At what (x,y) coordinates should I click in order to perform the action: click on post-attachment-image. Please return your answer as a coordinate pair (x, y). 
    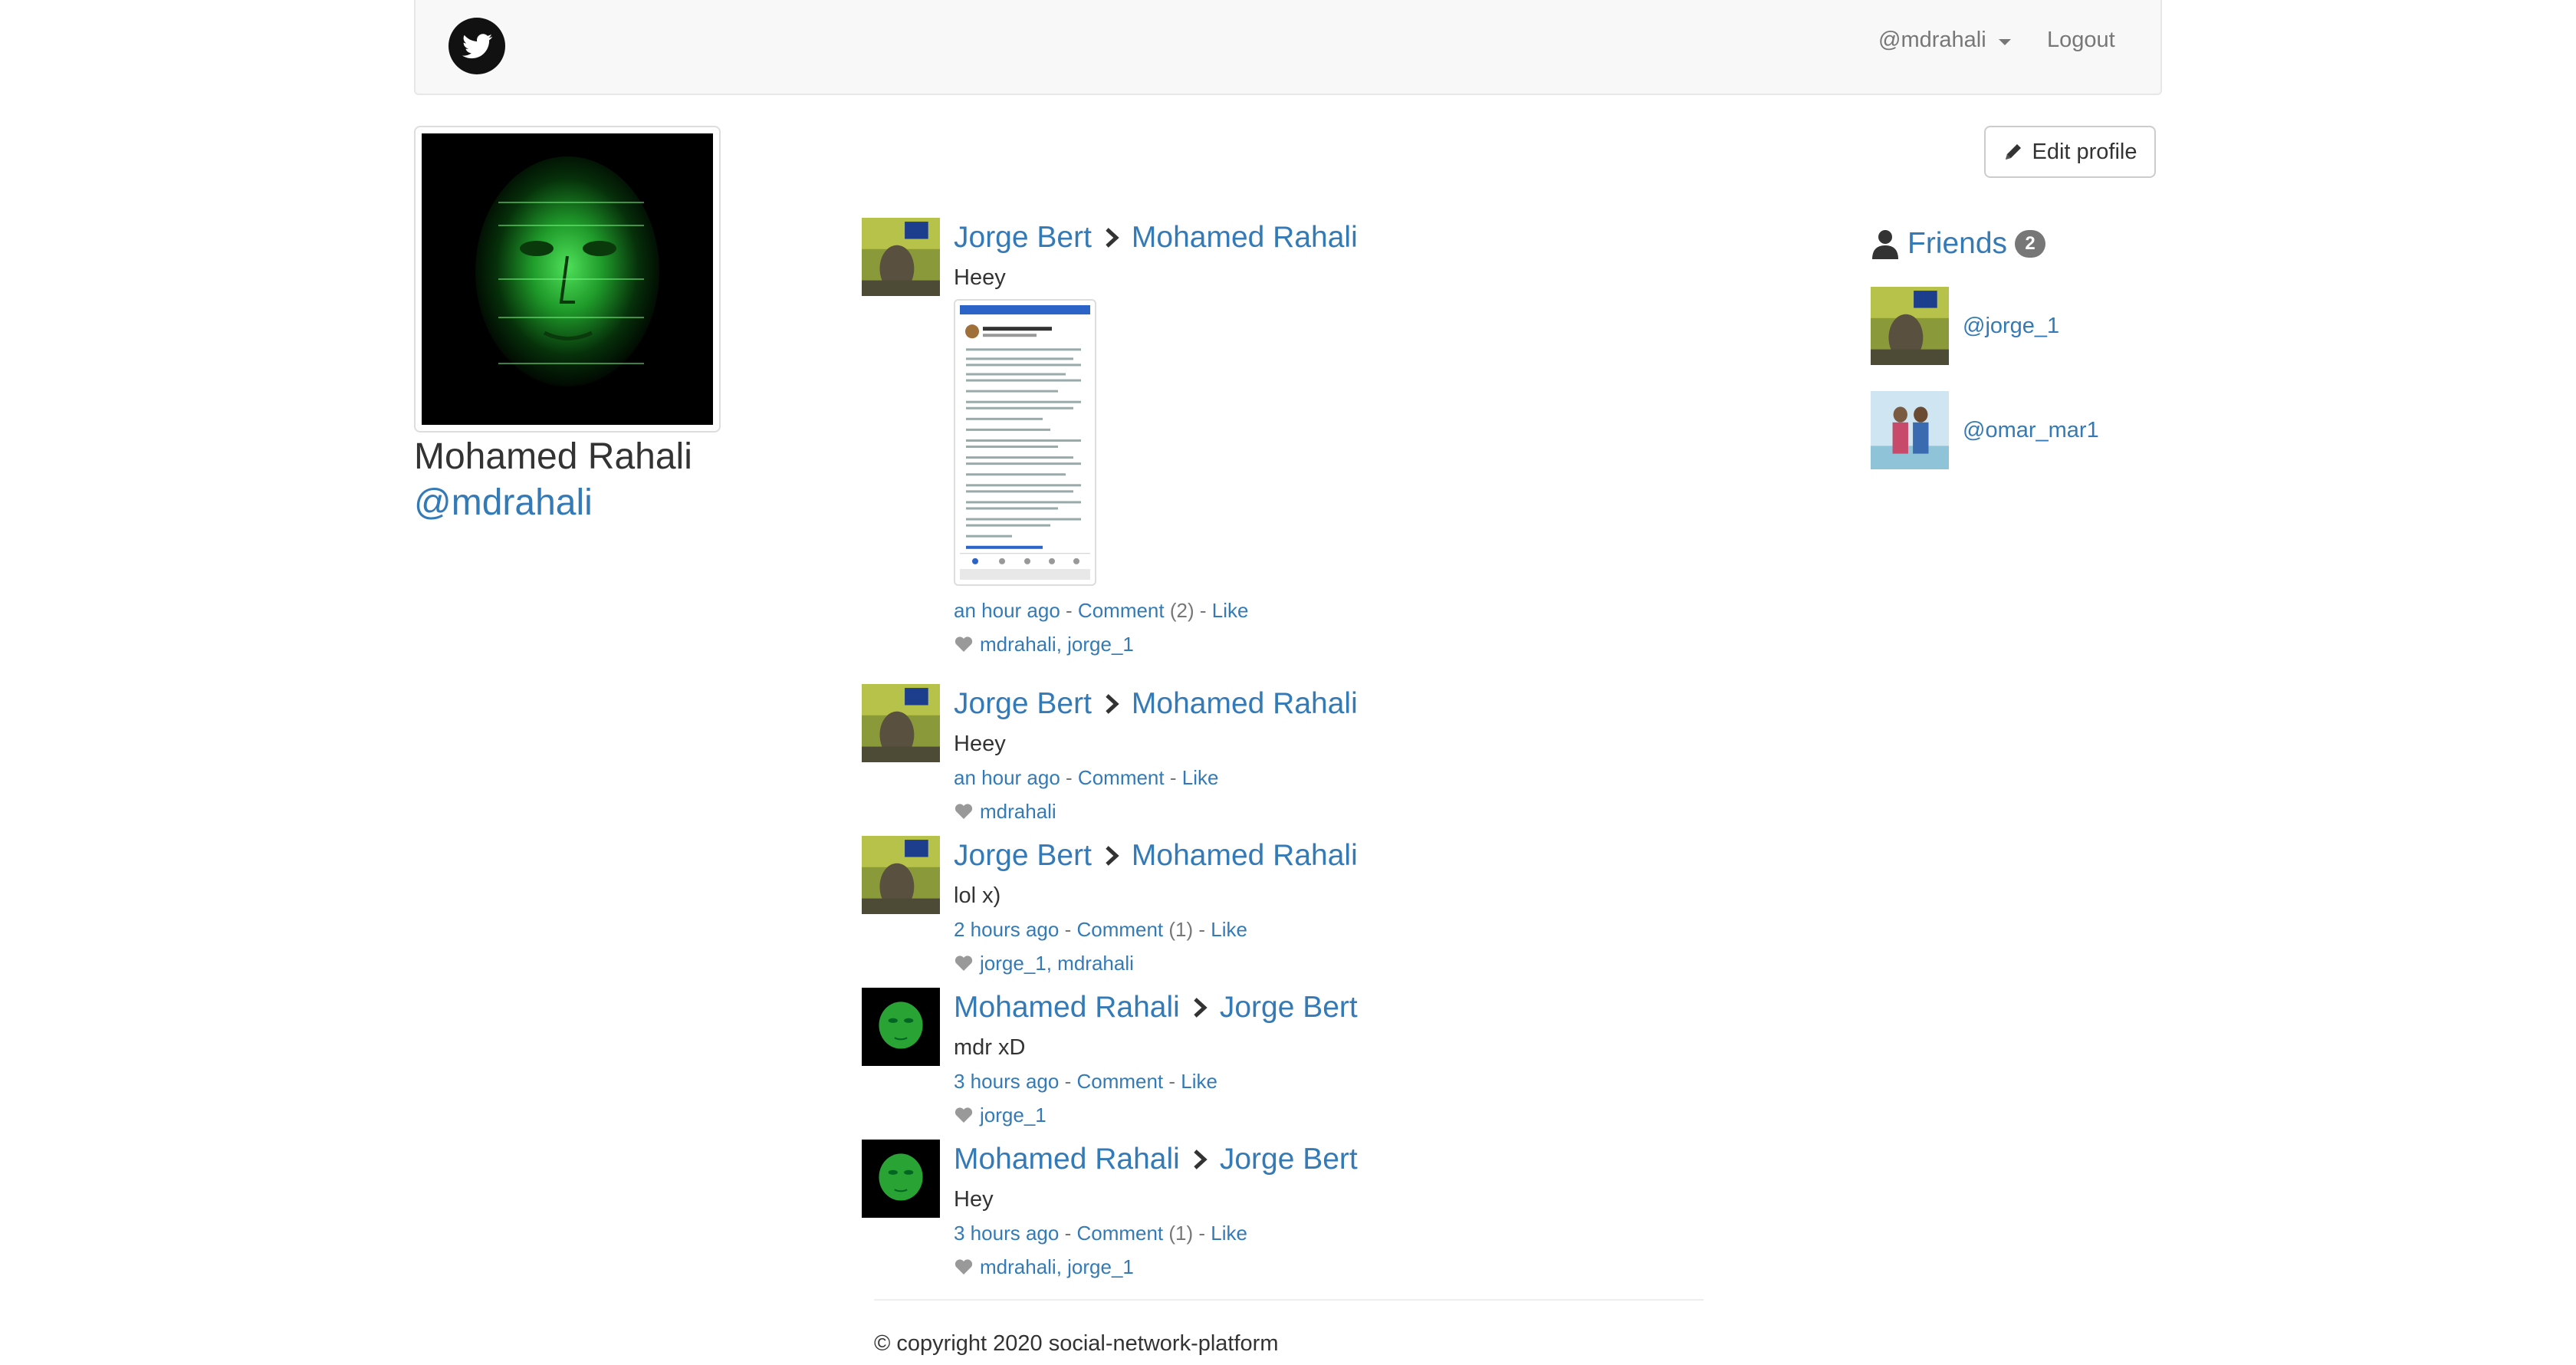
    Looking at the image, I should click on (1025, 442).